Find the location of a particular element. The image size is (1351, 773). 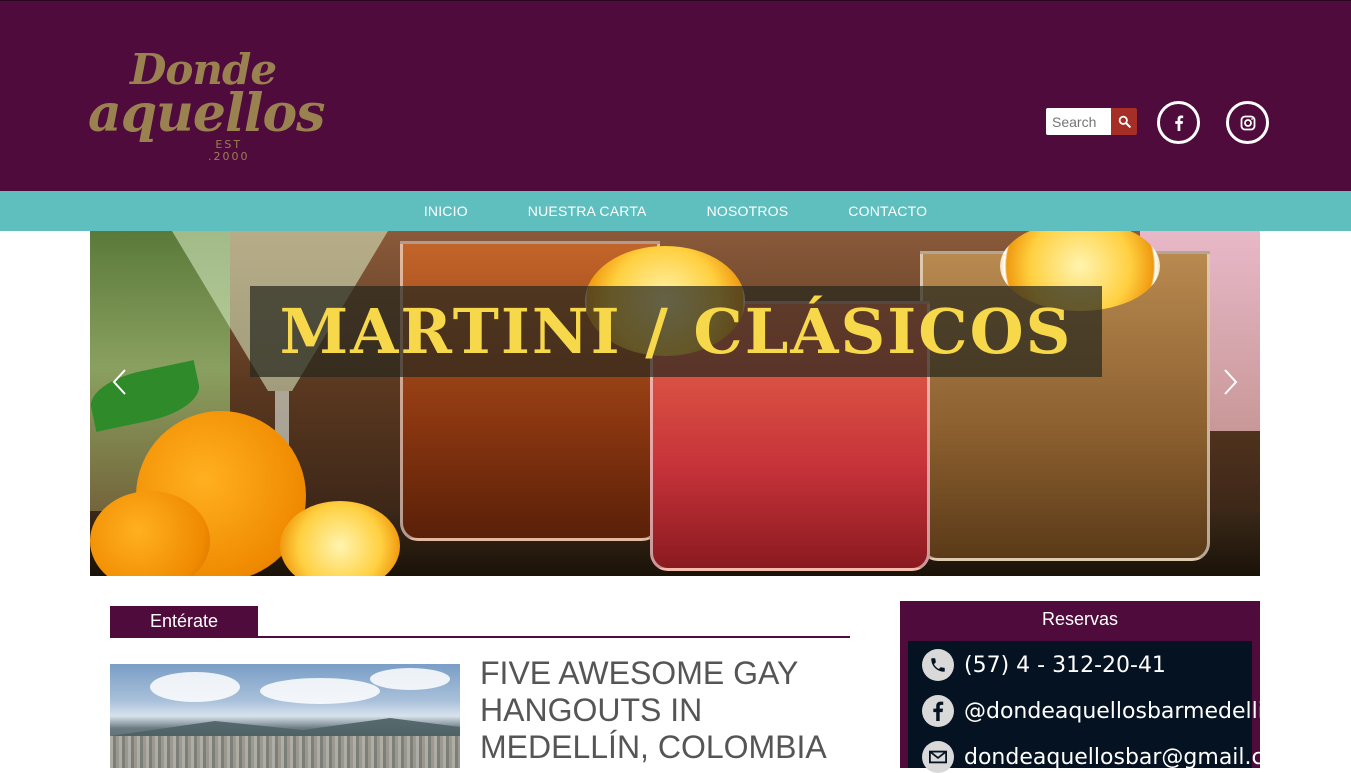

nav-item-inicio: INICIO is located at coordinates (446, 211).